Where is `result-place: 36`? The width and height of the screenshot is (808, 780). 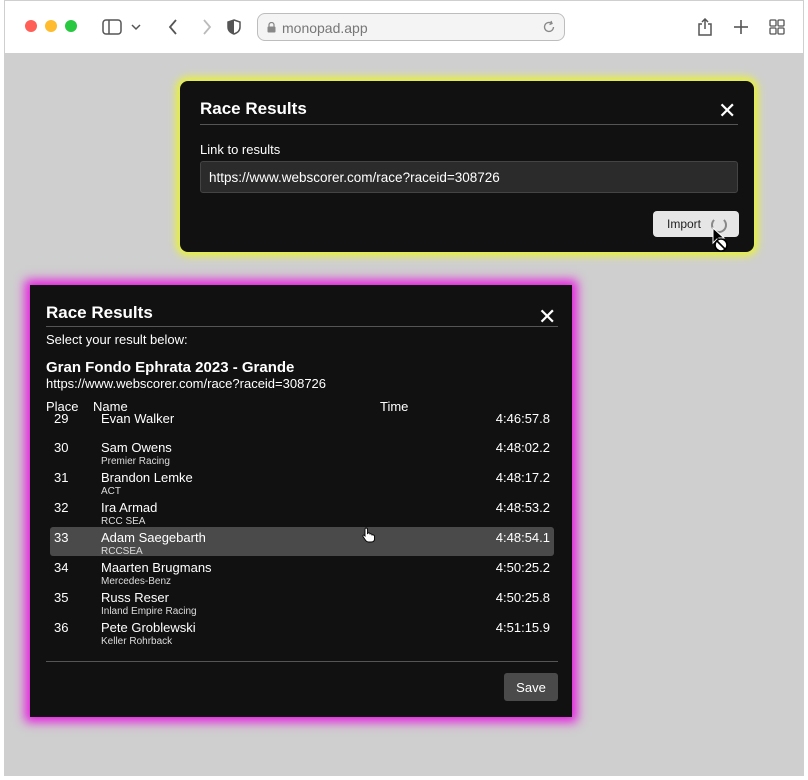
result-place: 36 is located at coordinates (61, 627).